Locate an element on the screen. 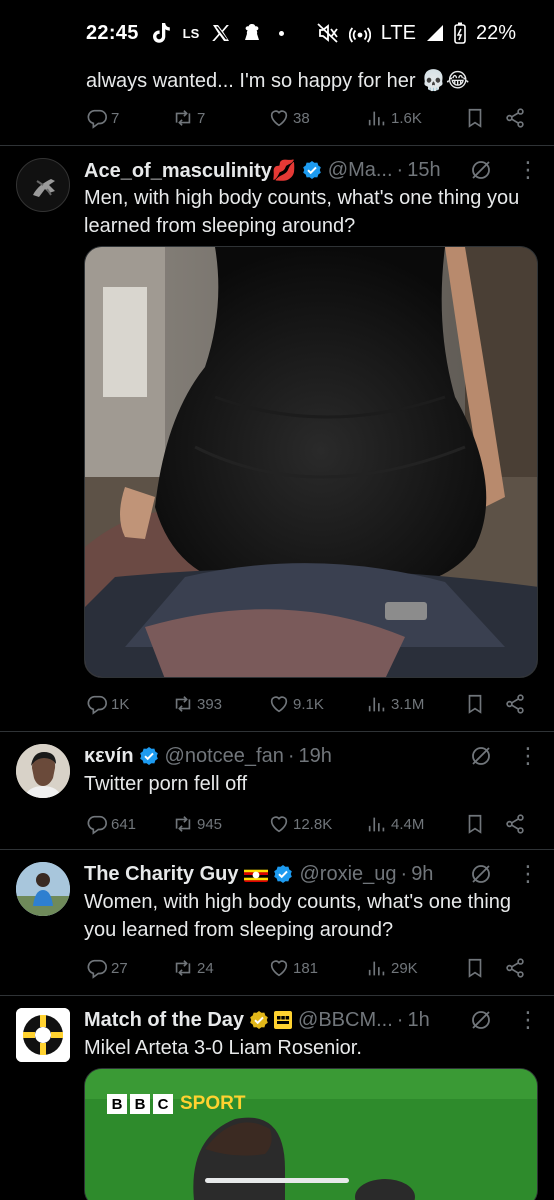 The image size is (554, 1200). tweet-header: Match of the Day @BBCM... · 1h is located at coordinates (309, 1020).